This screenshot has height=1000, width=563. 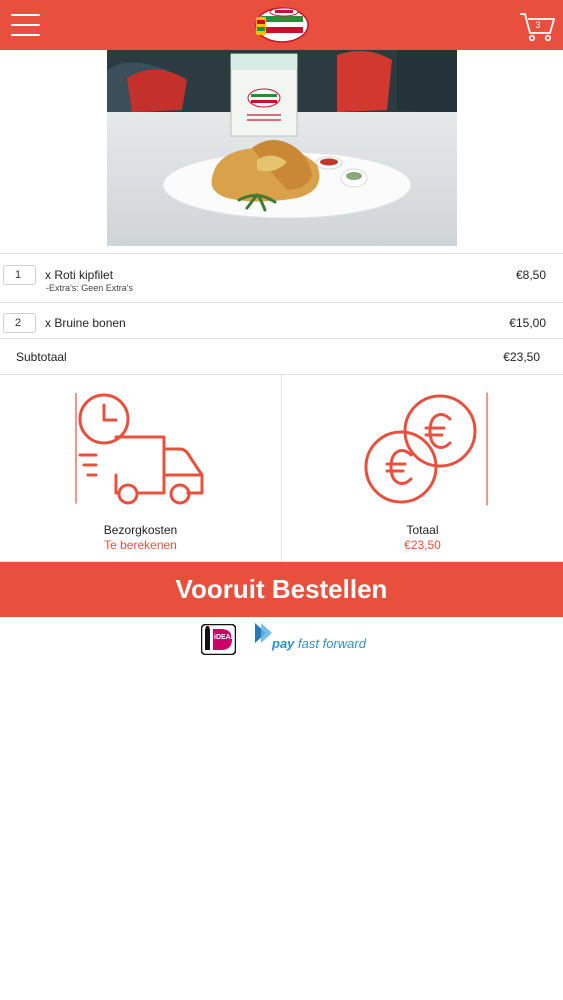 I want to click on product-photo, so click(x=282, y=148).